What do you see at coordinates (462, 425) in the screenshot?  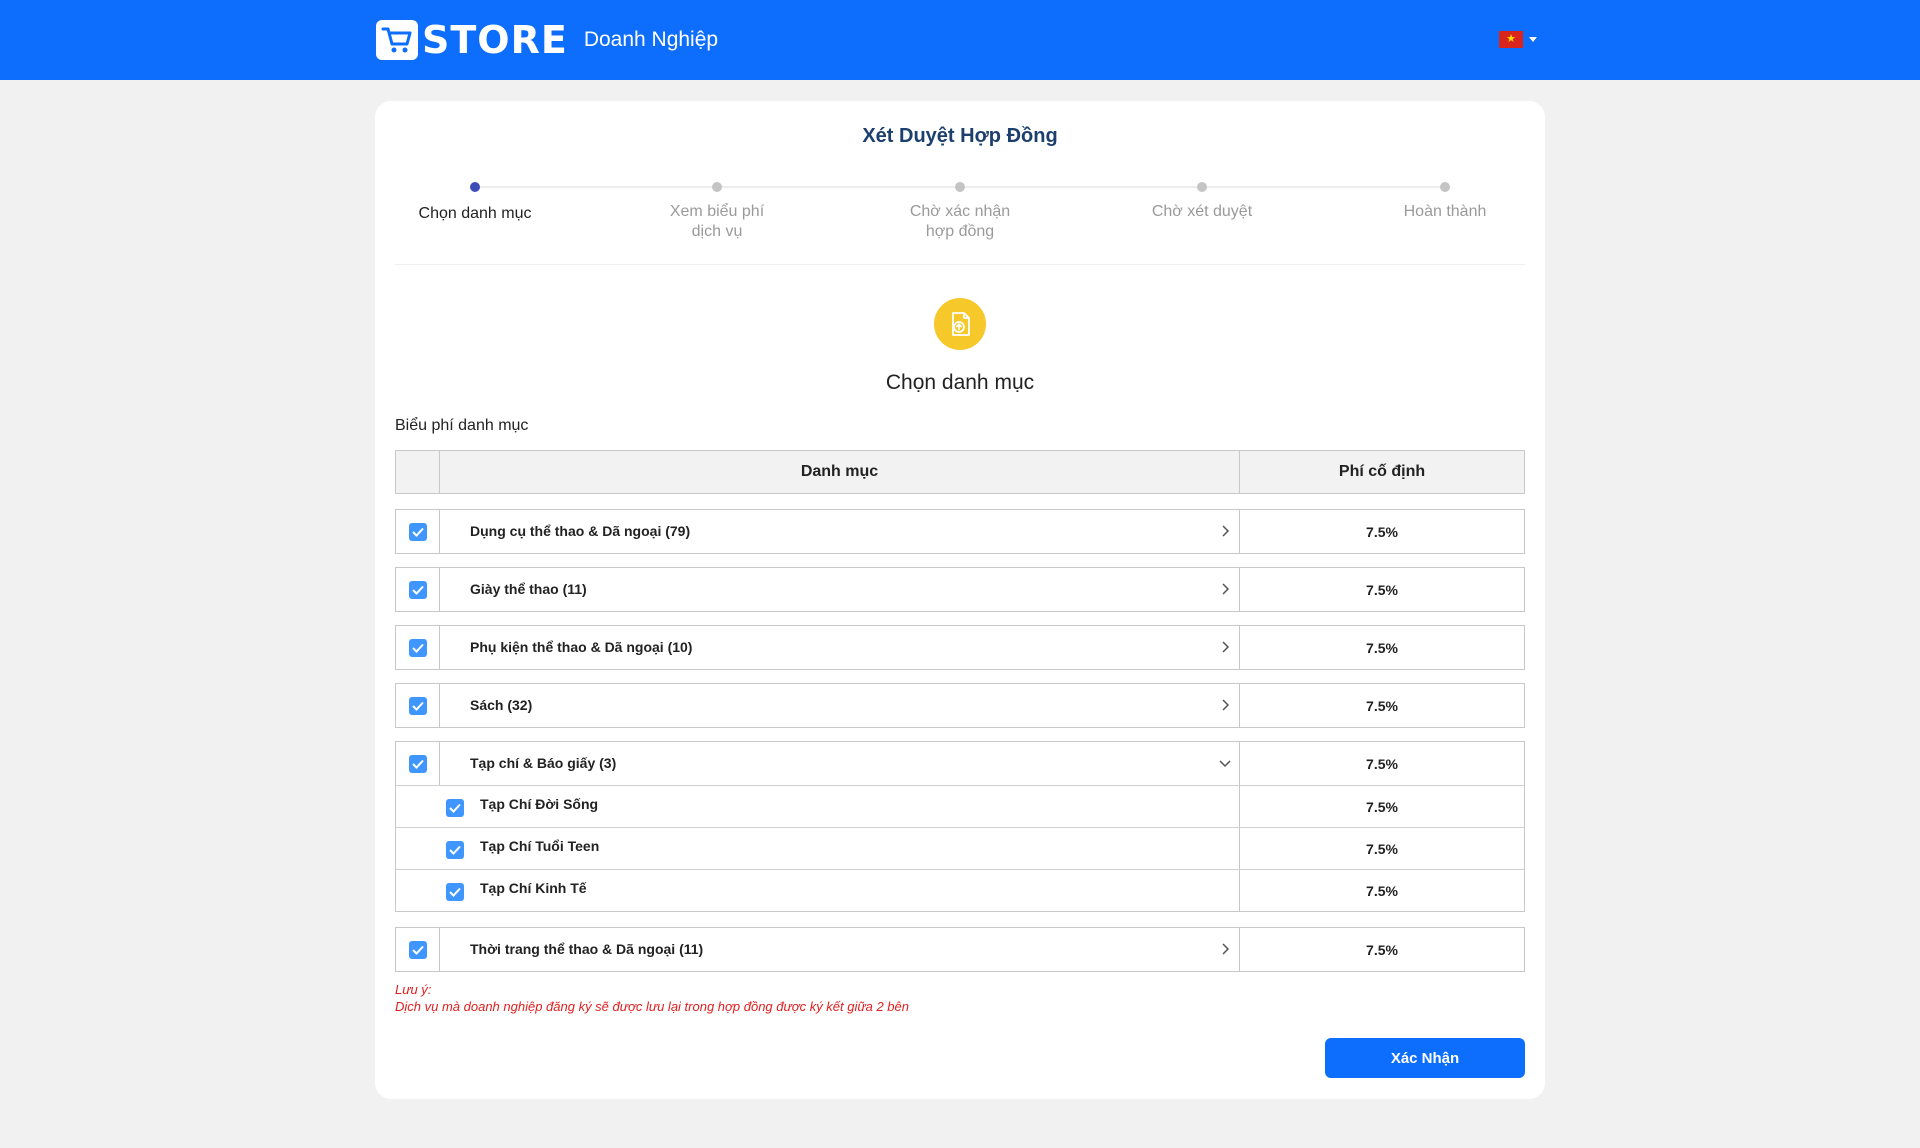 I see `table-caption: Biểu phí danh mục` at bounding box center [462, 425].